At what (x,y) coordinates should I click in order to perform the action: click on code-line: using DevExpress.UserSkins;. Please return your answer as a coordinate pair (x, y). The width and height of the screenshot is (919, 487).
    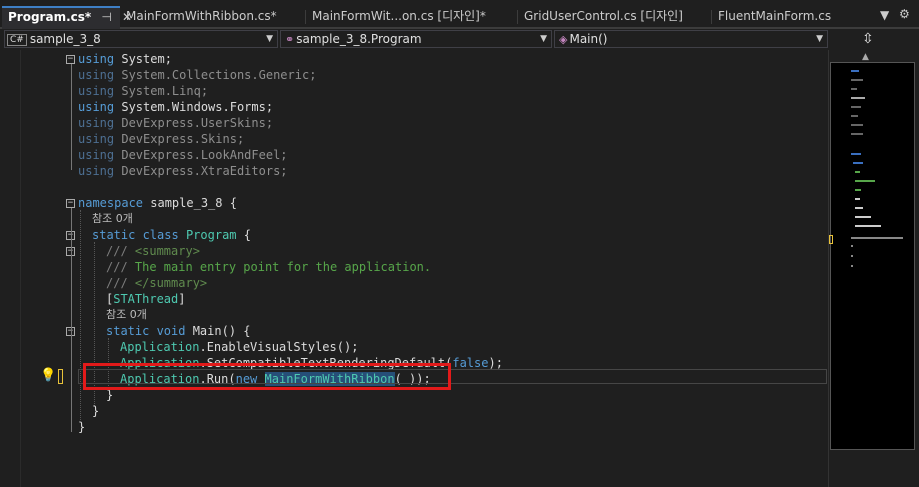
    Looking at the image, I should click on (176, 123).